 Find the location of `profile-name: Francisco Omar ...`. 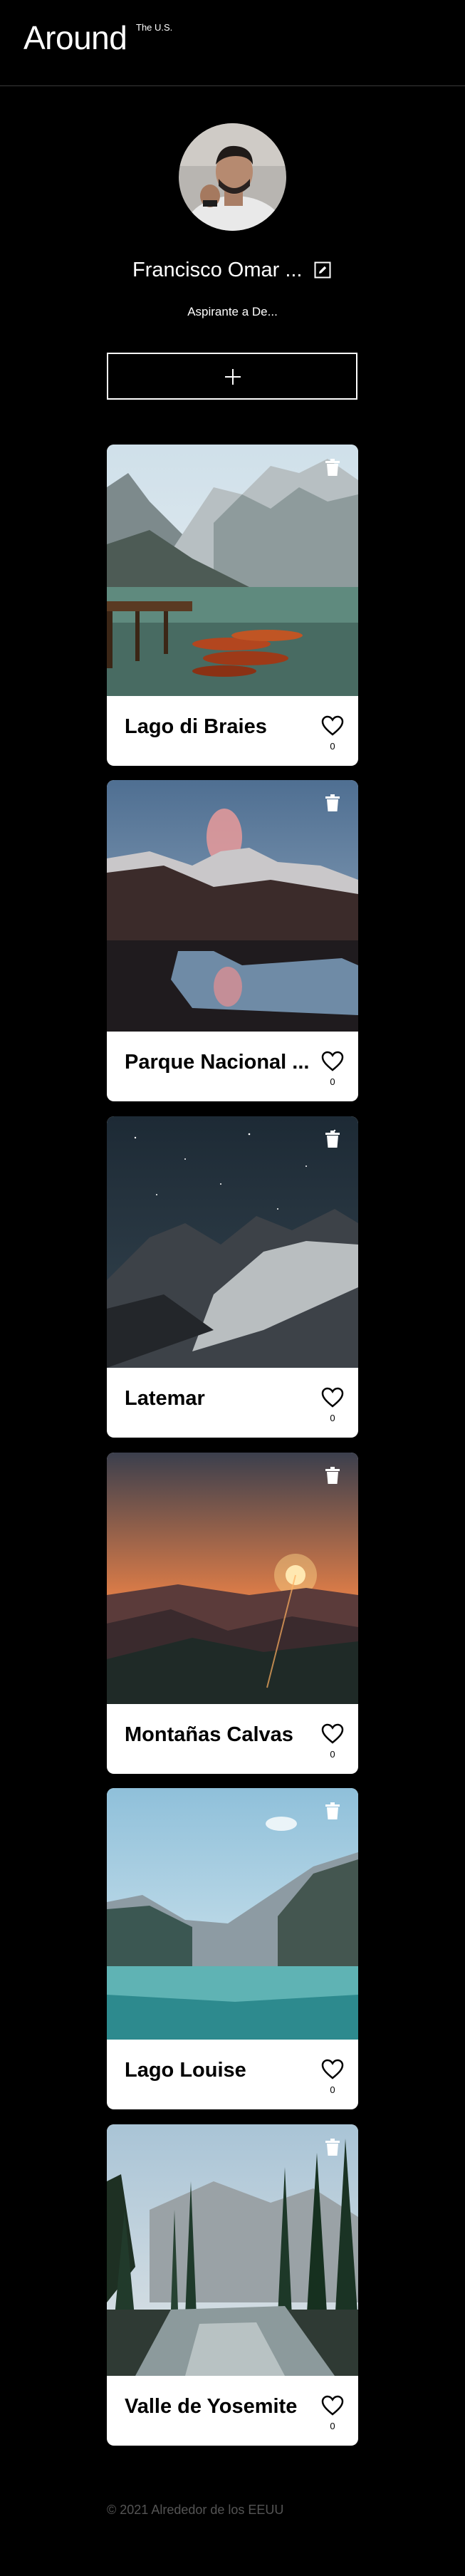

profile-name: Francisco Omar ... is located at coordinates (217, 270).